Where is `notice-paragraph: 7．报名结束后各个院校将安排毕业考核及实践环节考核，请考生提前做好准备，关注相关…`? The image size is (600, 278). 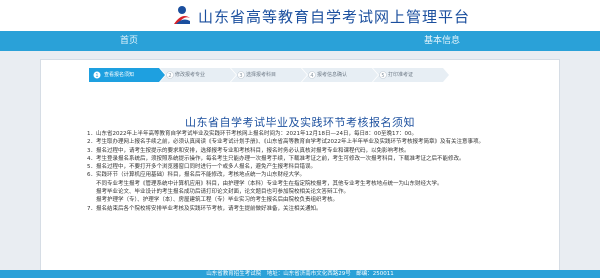 notice-paragraph: 7．报名结束后各个院校将安排毕业考核及实践环节考核，请考生提前做好准备，关注相关… is located at coordinates (204, 208).